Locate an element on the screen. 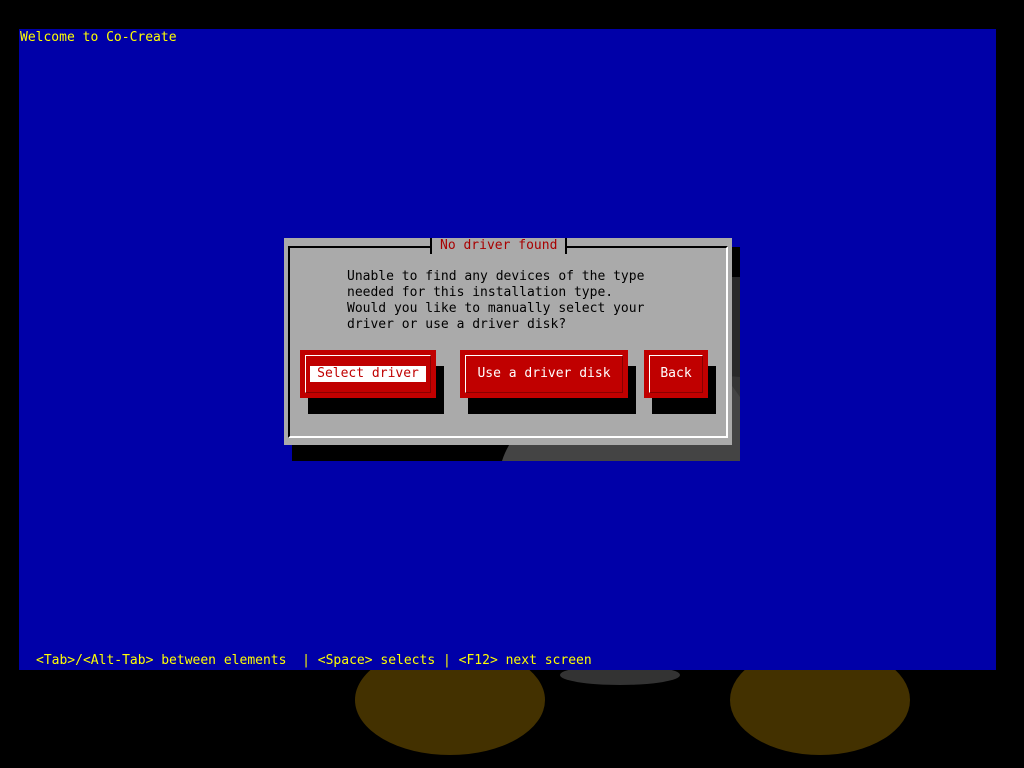 The height and width of the screenshot is (768, 1024). use-driver-disk-button: Use a driver disk is located at coordinates (544, 374).